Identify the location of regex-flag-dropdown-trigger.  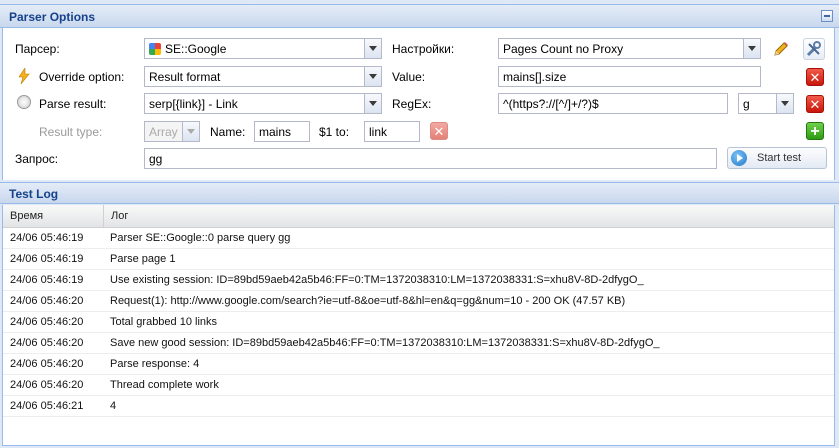
(784, 103).